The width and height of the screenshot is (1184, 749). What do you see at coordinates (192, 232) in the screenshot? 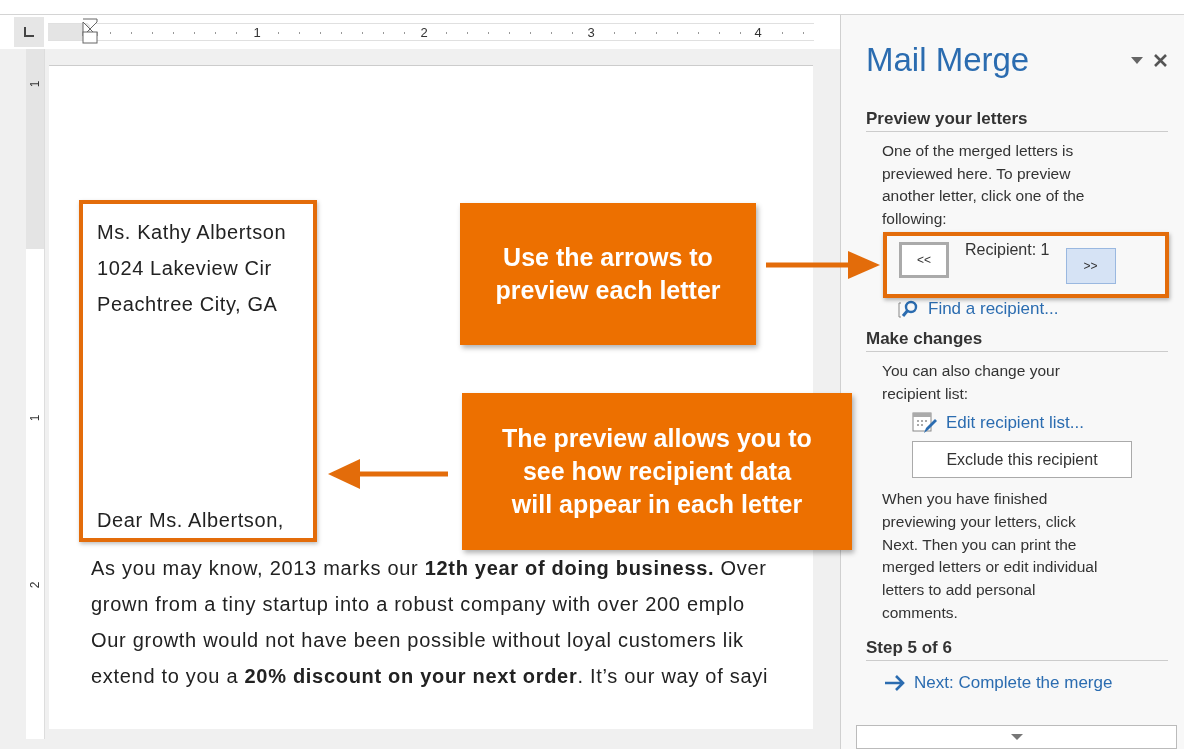
I see `address-line: Ms. Kathy Albertson` at bounding box center [192, 232].